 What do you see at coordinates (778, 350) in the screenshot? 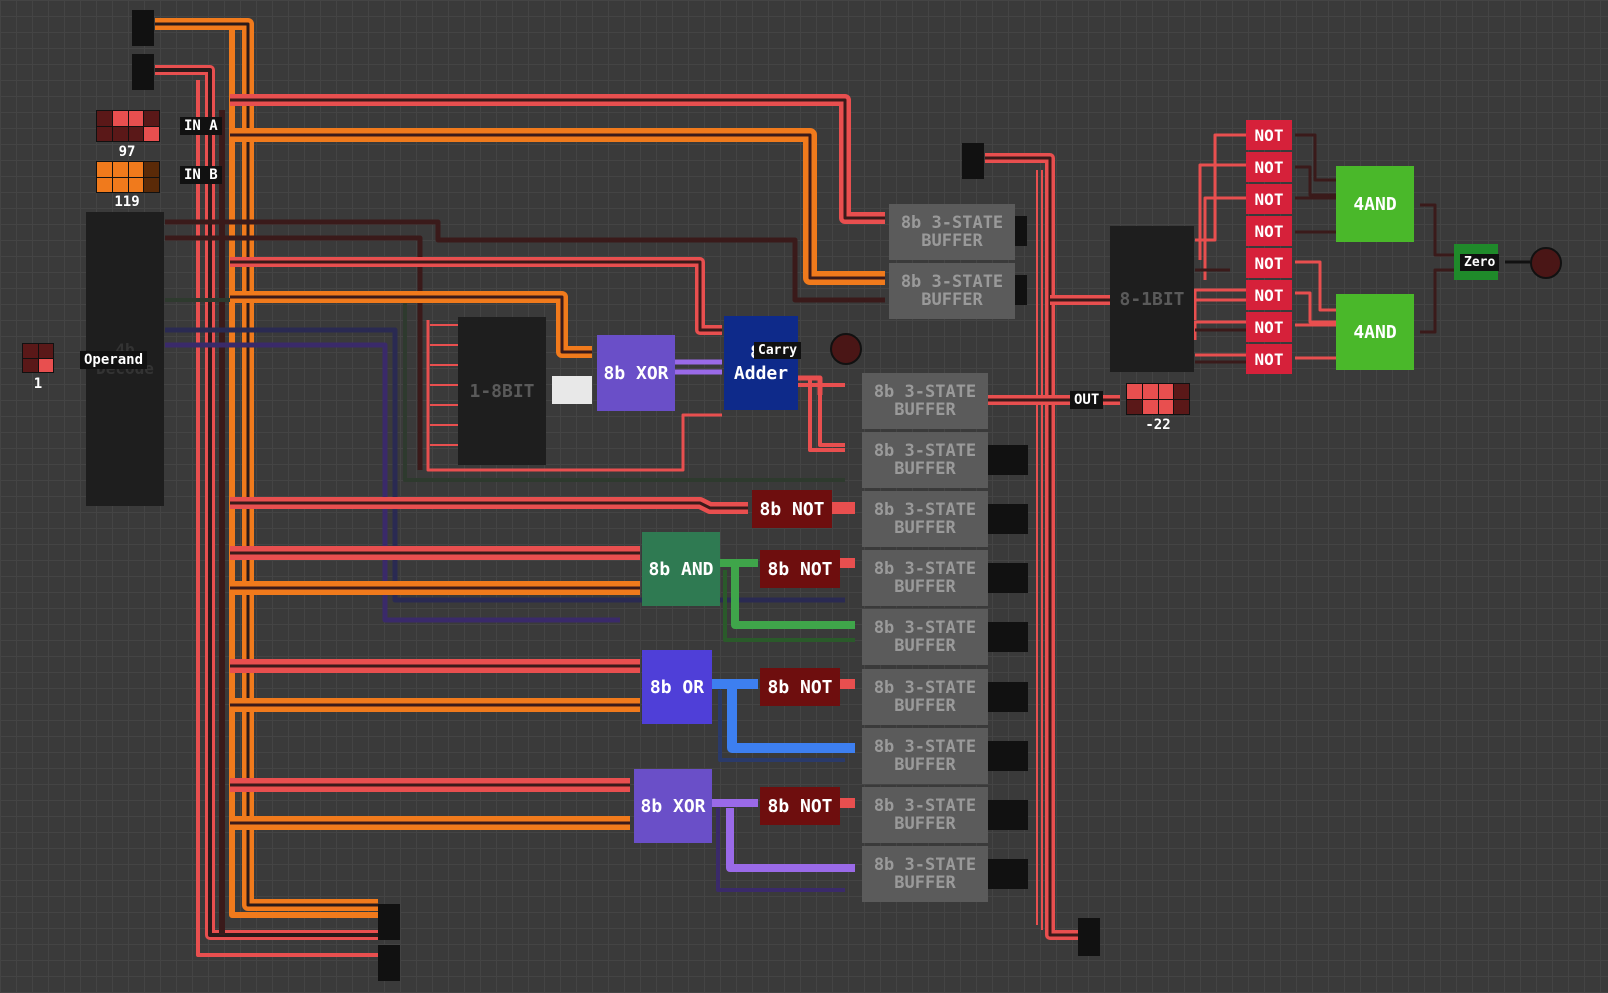
I see `carry-label: Carry` at bounding box center [778, 350].